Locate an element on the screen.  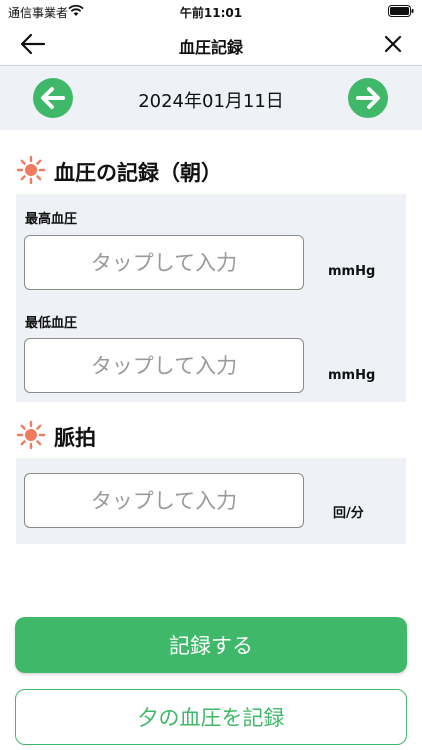
diastolic-input is located at coordinates (164, 365).